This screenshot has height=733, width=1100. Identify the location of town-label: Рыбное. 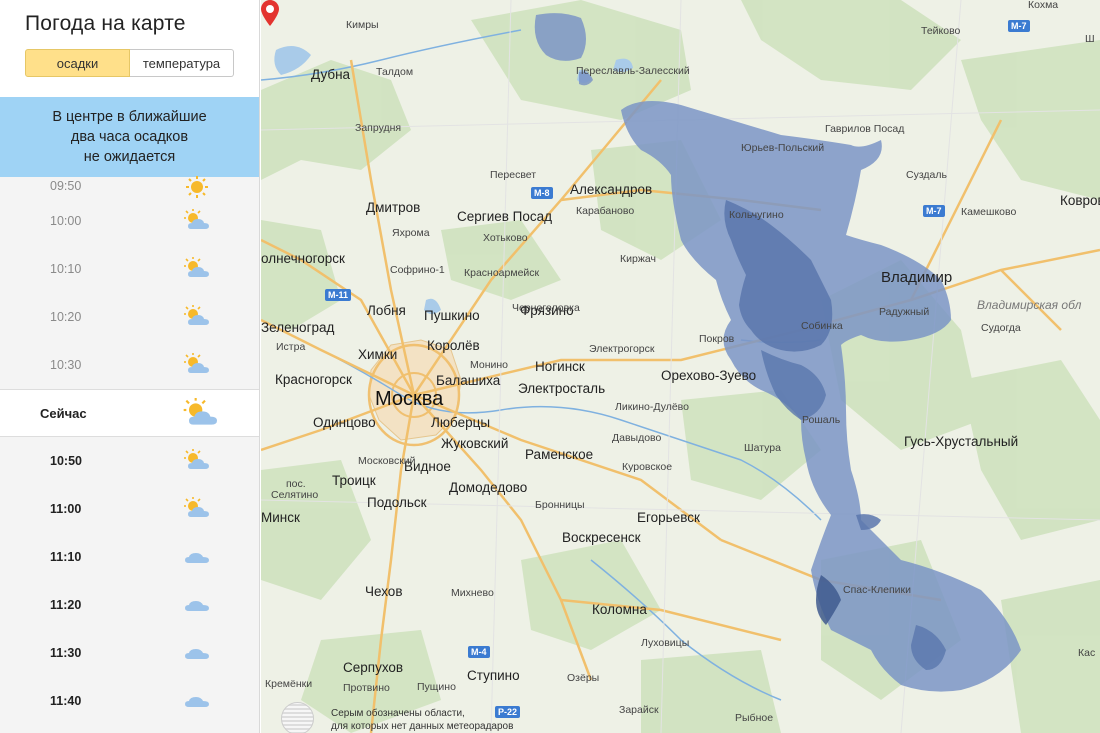
(754, 718).